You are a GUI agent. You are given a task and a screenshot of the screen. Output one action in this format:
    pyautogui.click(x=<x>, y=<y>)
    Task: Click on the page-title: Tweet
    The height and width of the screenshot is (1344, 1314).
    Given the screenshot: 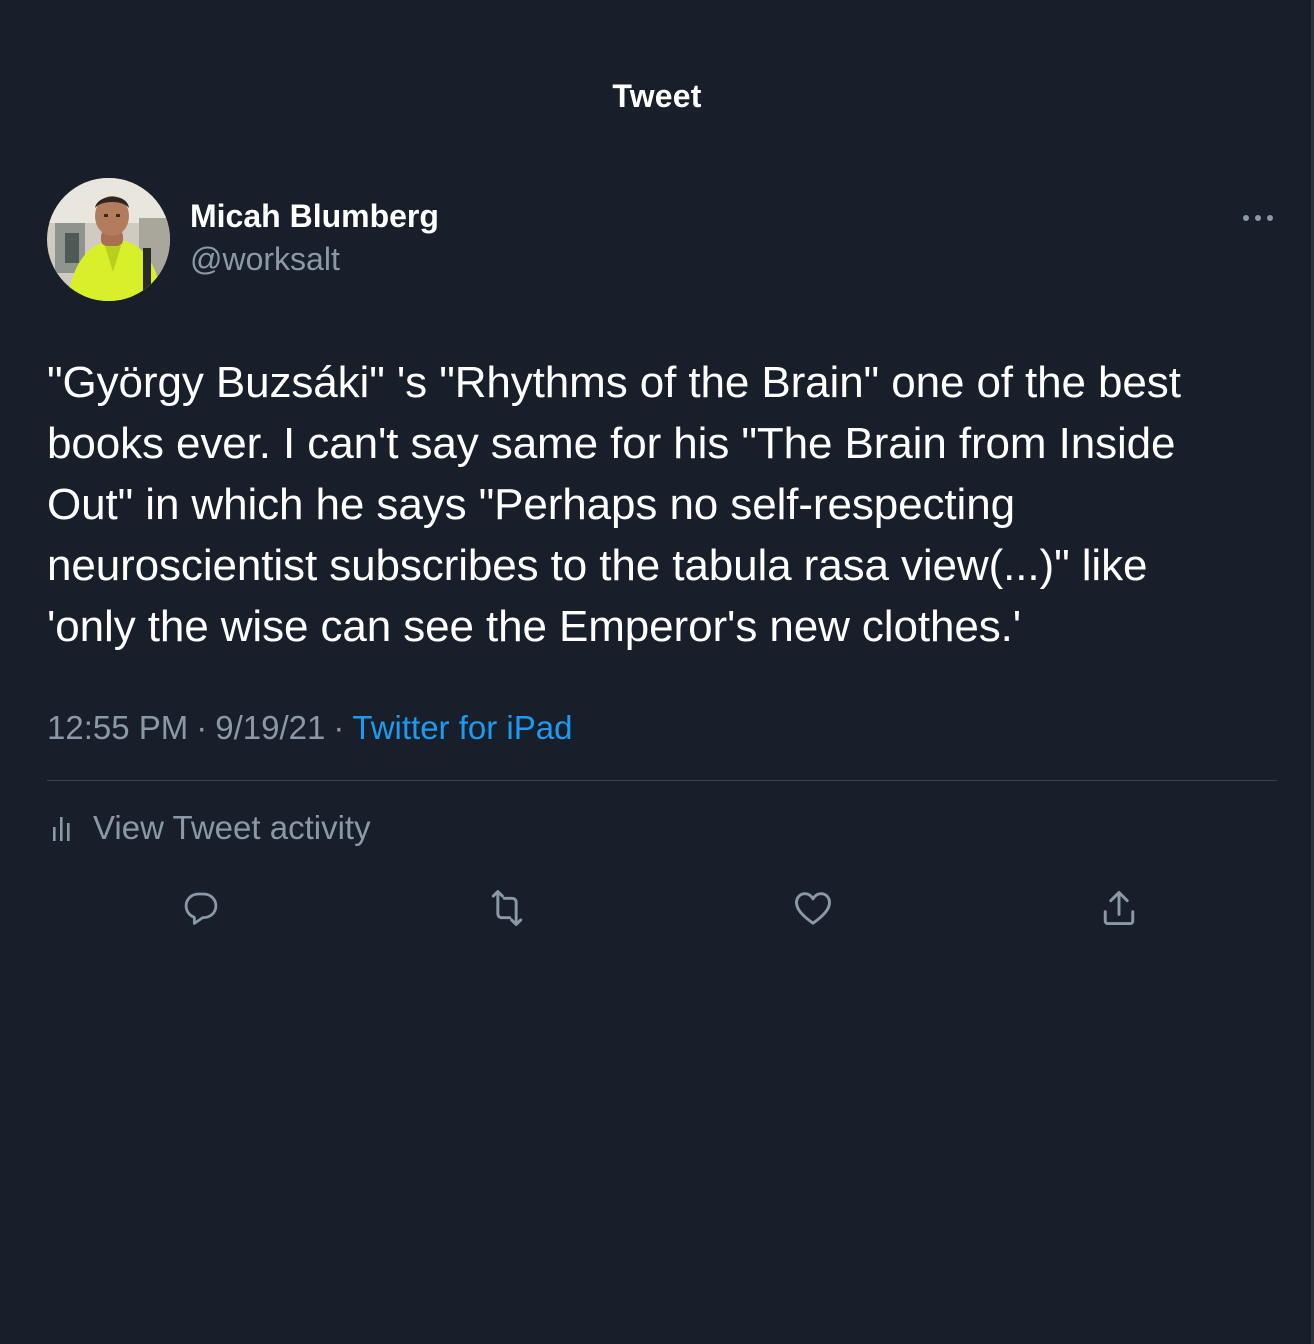 What is the action you would take?
    pyautogui.click(x=657, y=96)
    